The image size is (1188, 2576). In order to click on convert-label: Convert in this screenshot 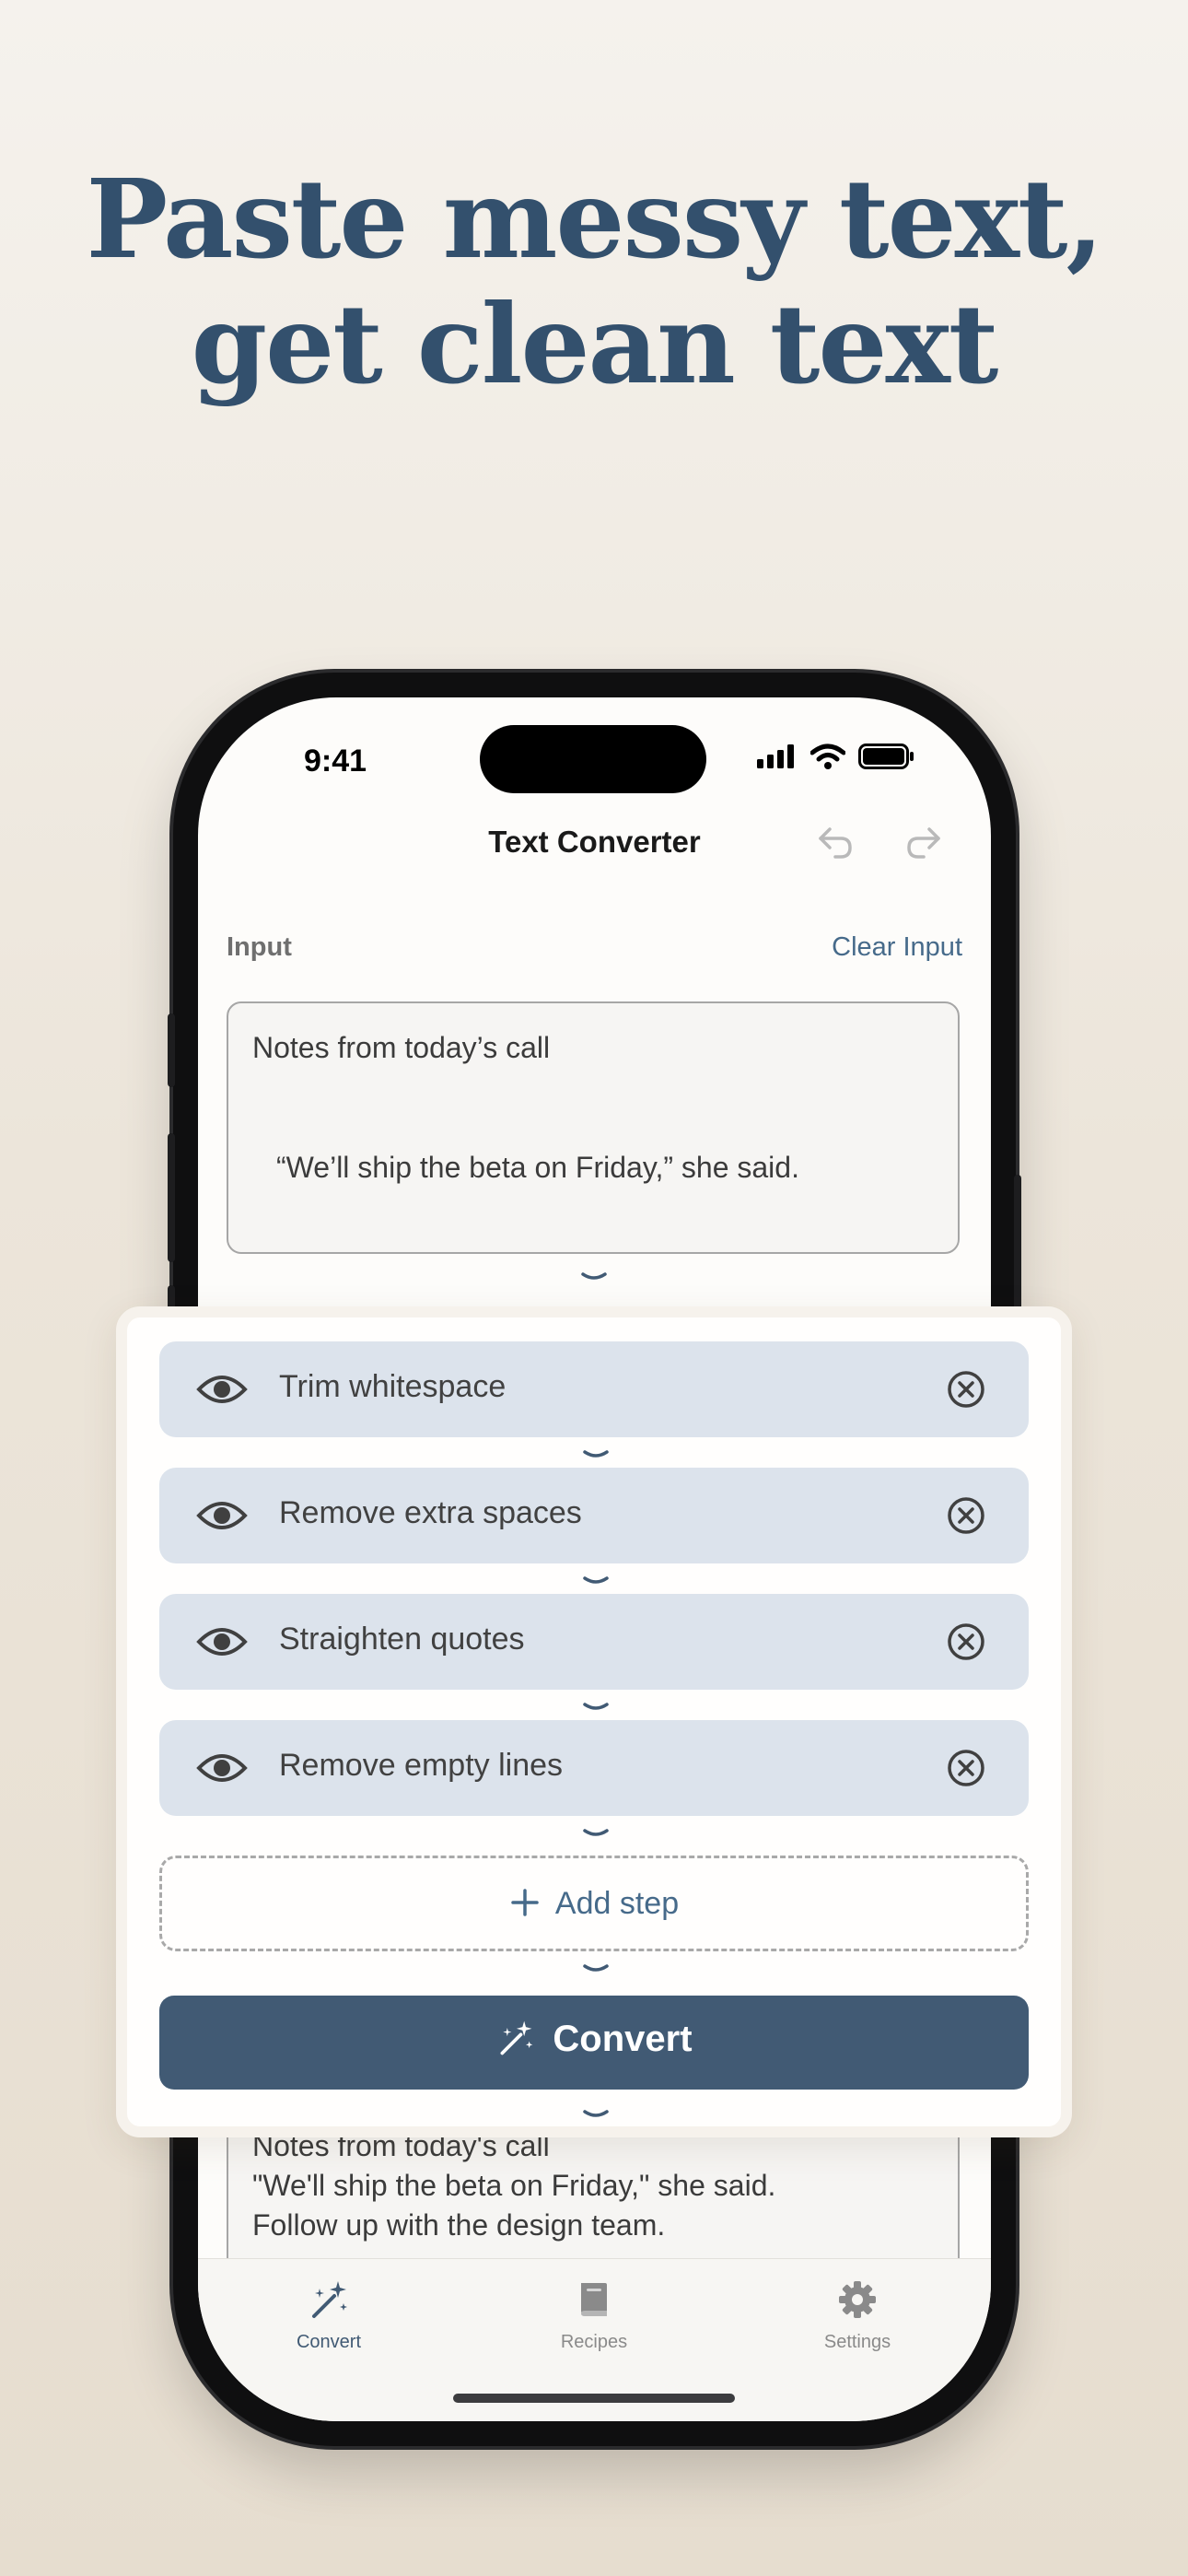, I will do `click(623, 2039)`.